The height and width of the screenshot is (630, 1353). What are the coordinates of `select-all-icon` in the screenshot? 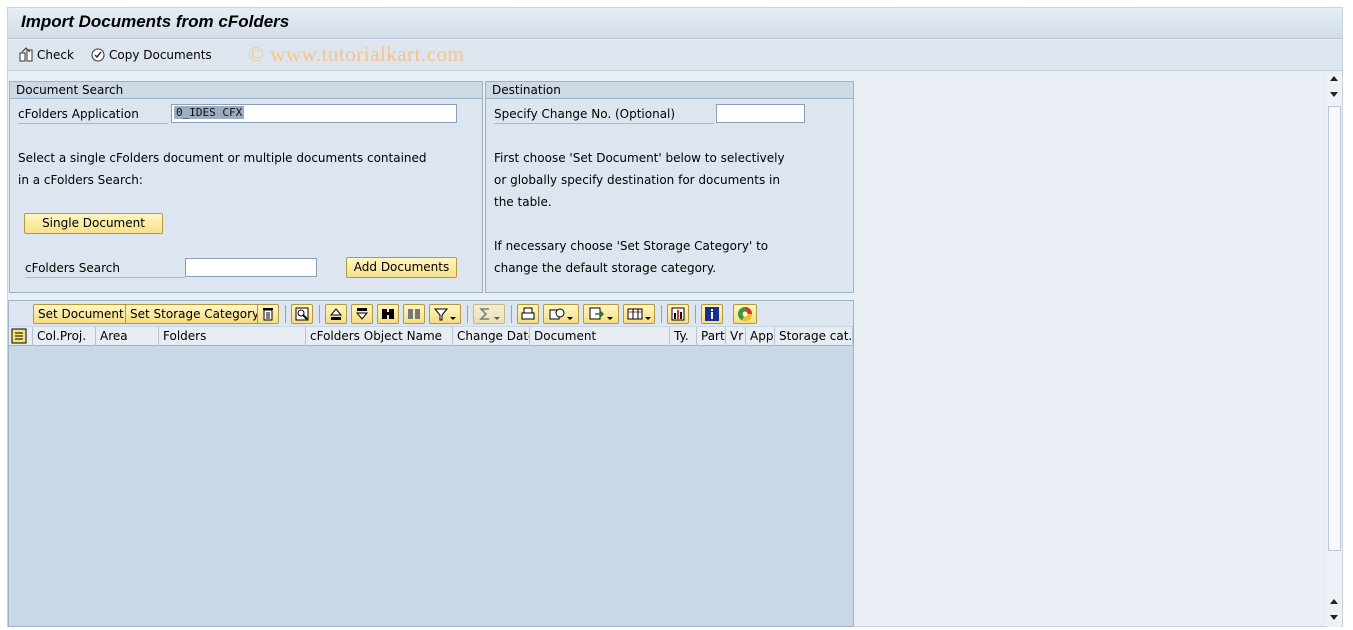 It's located at (19, 336).